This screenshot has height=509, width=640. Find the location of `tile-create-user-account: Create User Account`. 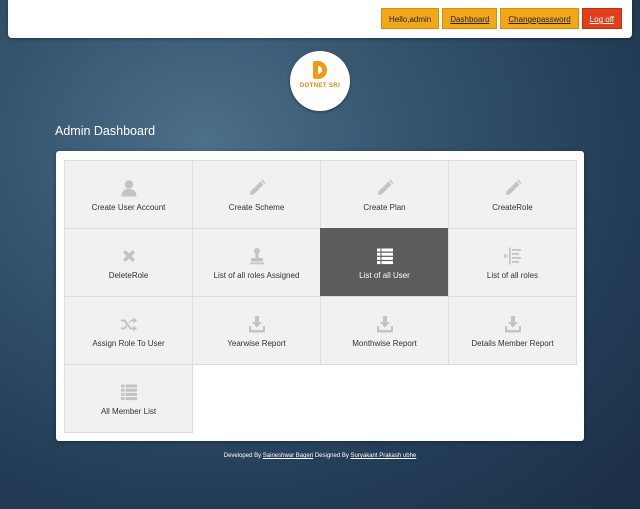

tile-create-user-account: Create User Account is located at coordinates (128, 194).